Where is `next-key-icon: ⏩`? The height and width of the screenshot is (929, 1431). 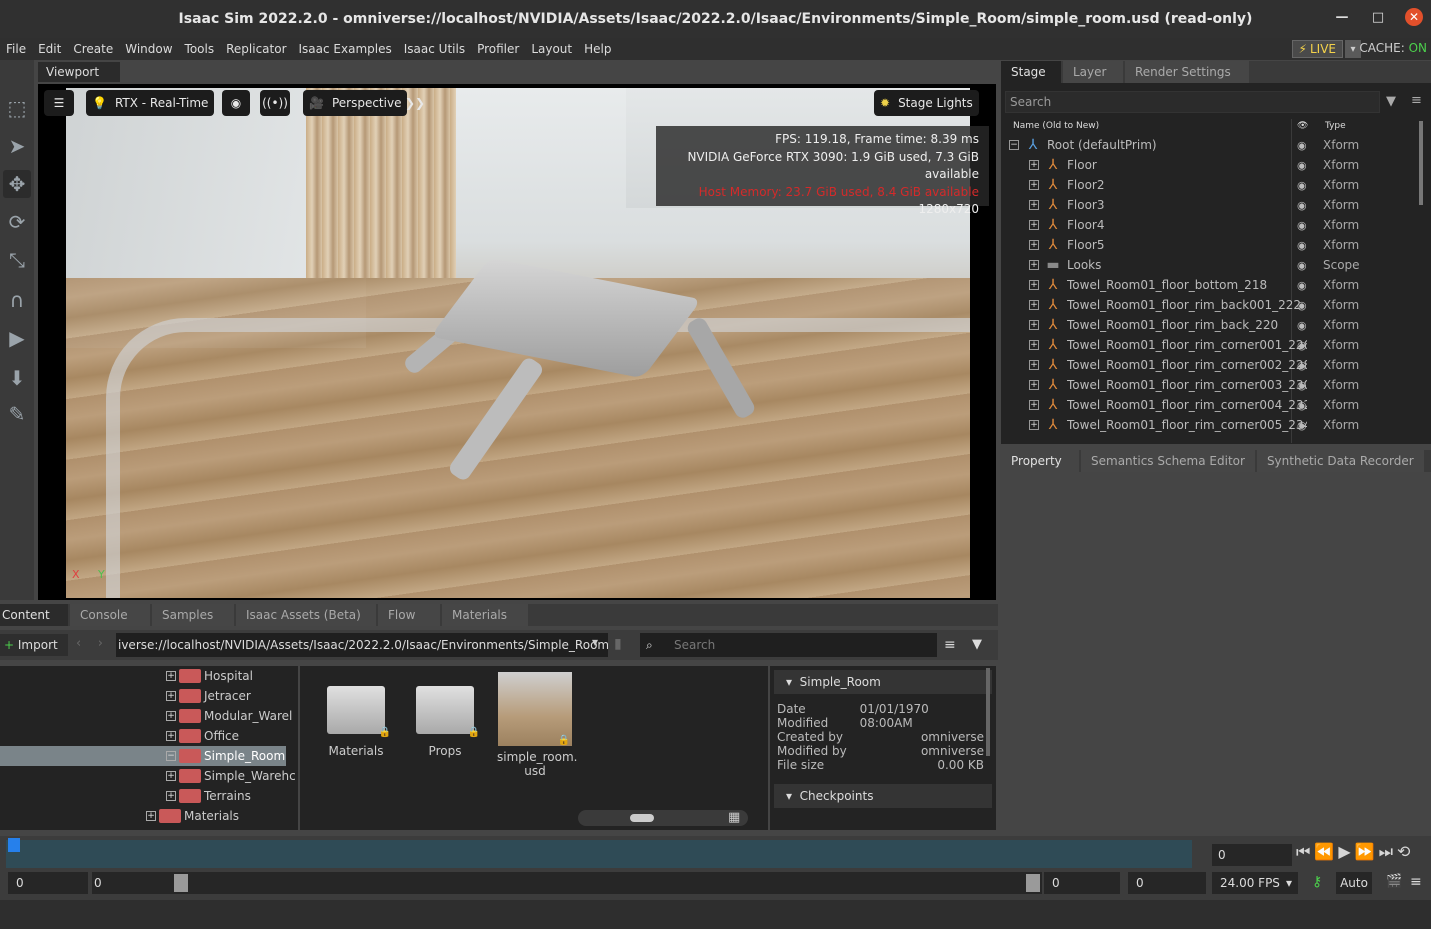
next-key-icon: ⏩ is located at coordinates (1365, 852).